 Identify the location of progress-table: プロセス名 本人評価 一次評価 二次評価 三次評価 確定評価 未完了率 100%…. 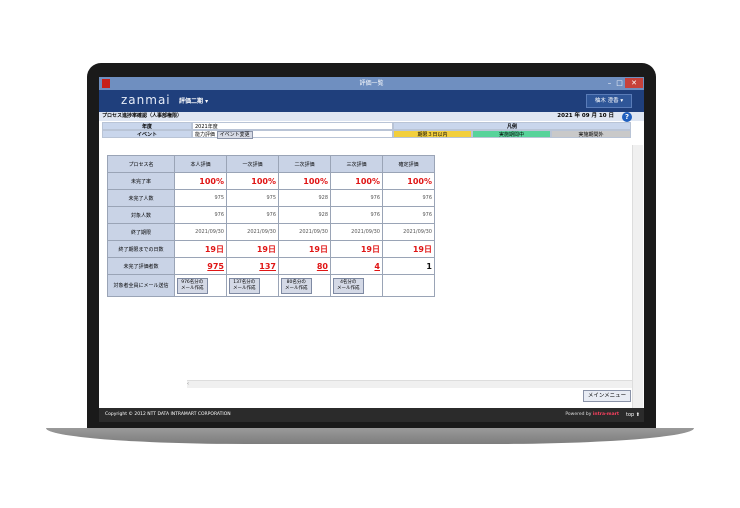
(271, 226).